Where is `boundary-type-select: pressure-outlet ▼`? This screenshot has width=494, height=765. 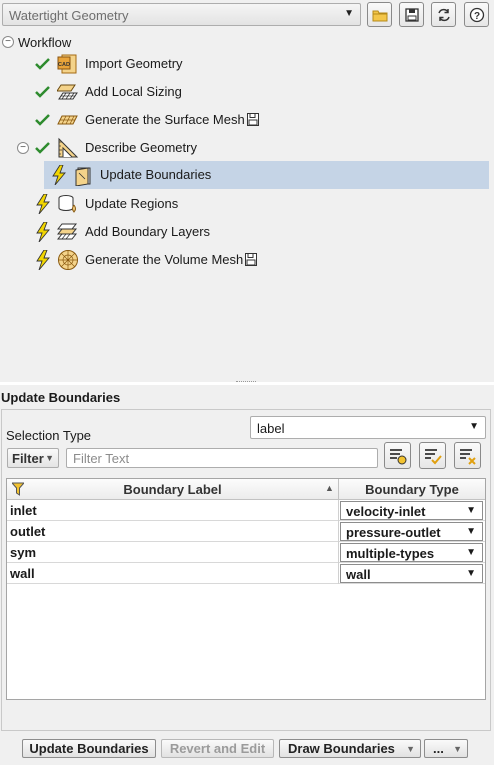 boundary-type-select: pressure-outlet ▼ is located at coordinates (411, 531).